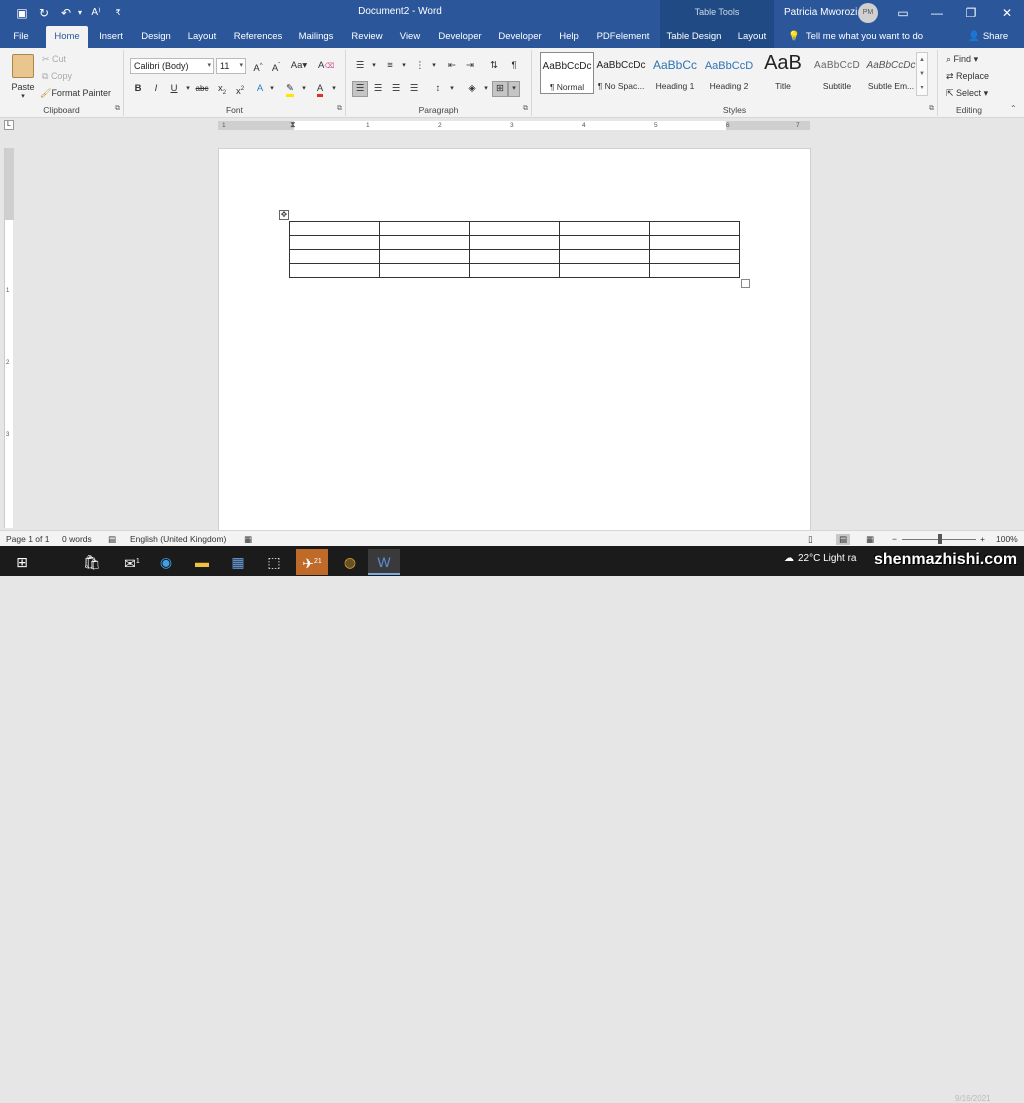  Describe the element at coordinates (156, 89) in the screenshot. I see `italic-button: I` at that location.